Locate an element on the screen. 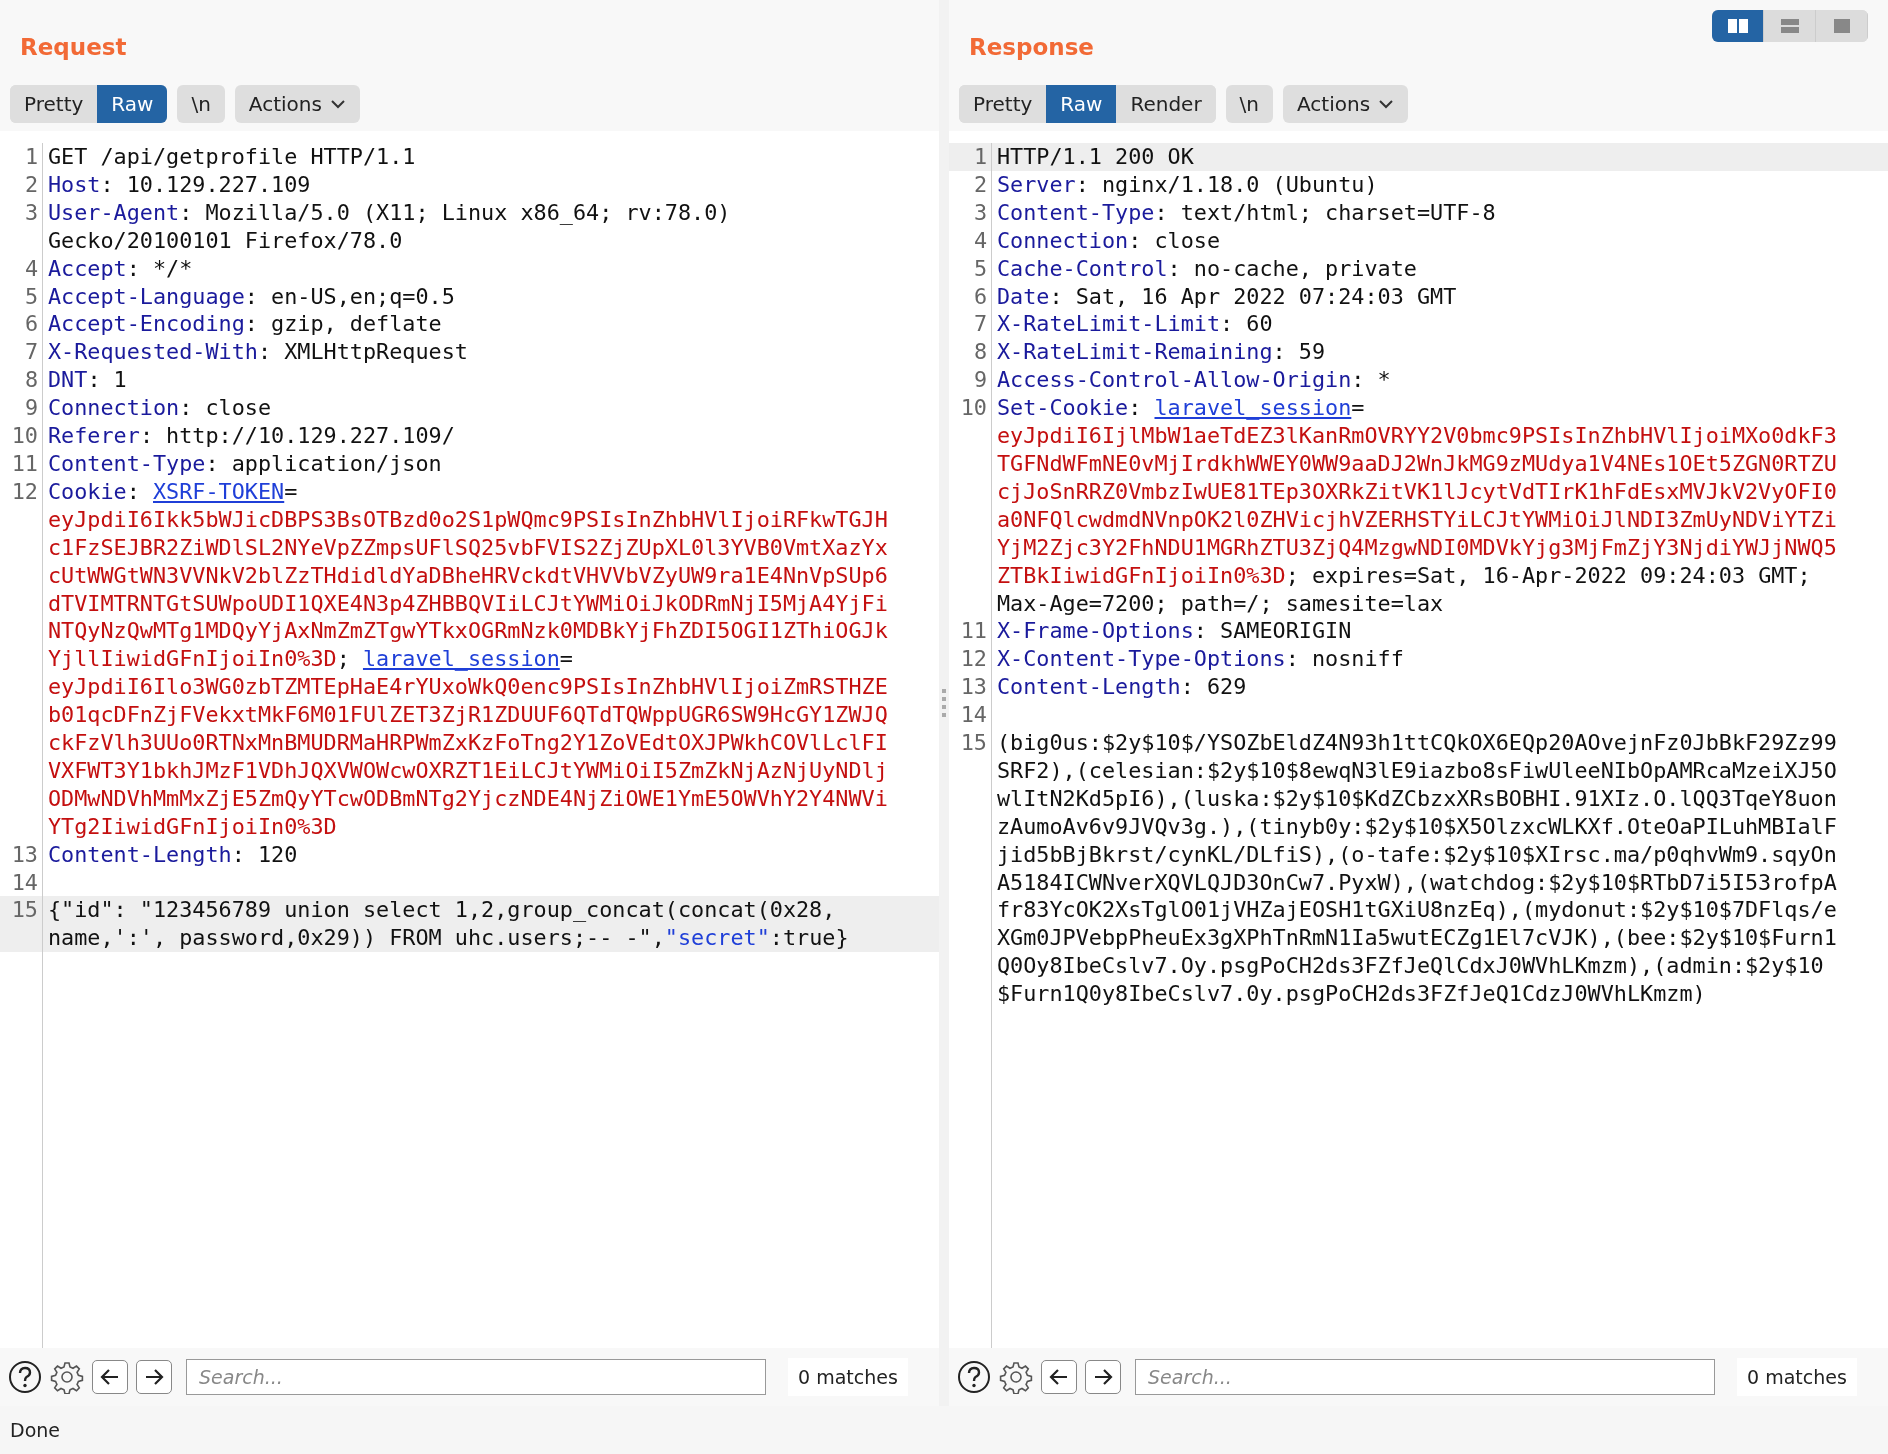 The image size is (1888, 1454). split-view-button is located at coordinates (1738, 26).